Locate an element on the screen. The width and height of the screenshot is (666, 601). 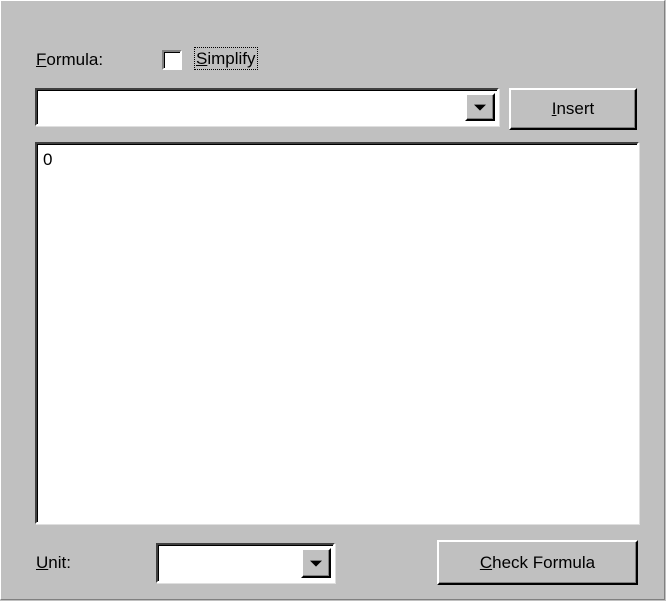
unit-label: Unit: is located at coordinates (53, 562).